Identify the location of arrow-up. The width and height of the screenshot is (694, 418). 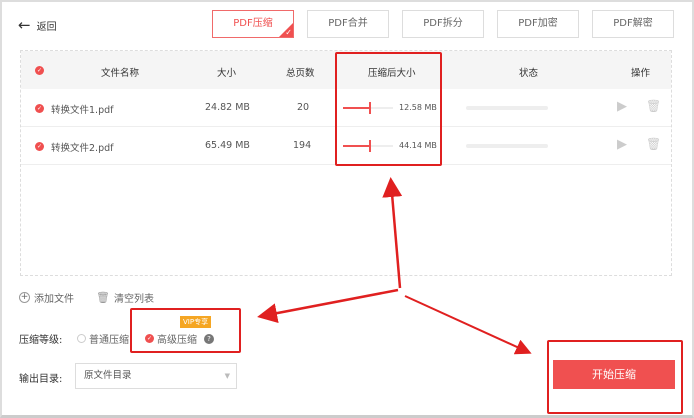
(392, 233).